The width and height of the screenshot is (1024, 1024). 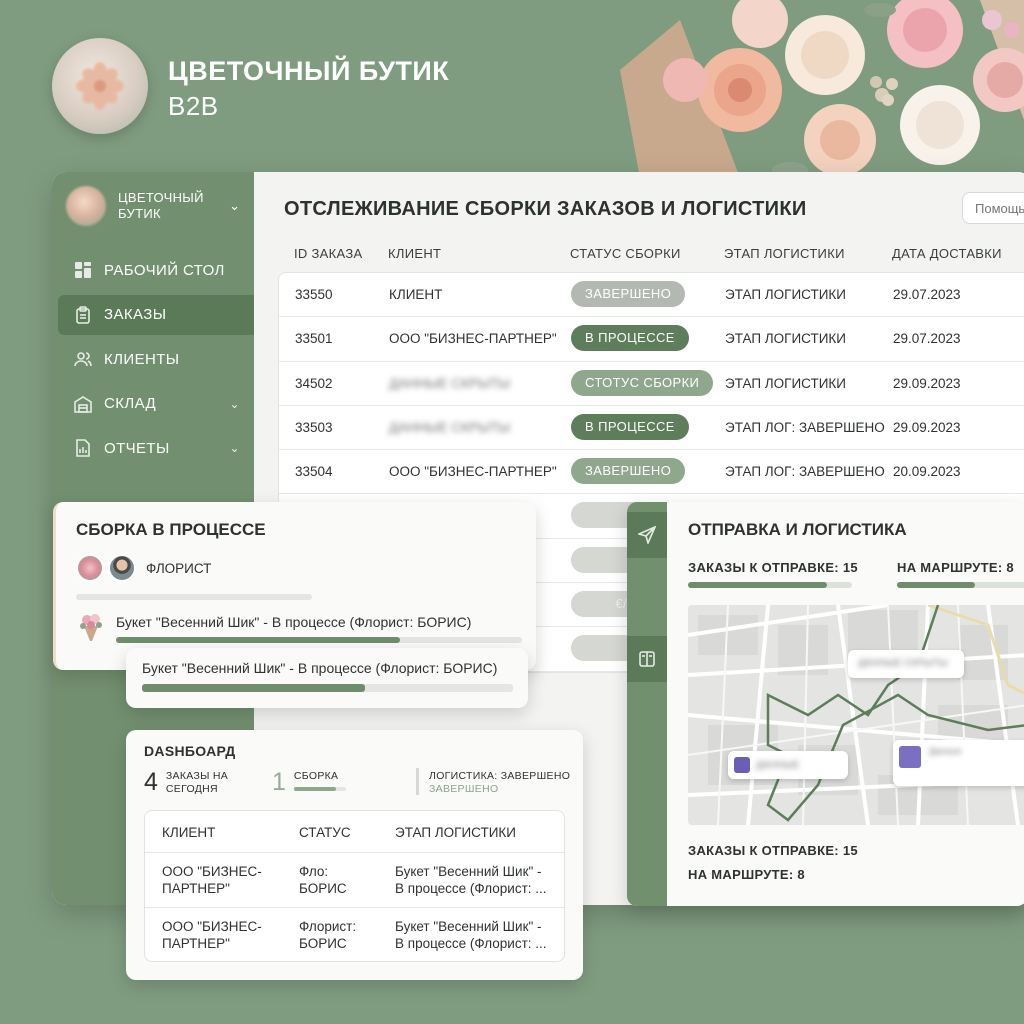 What do you see at coordinates (83, 448) in the screenshot?
I see `report-icon` at bounding box center [83, 448].